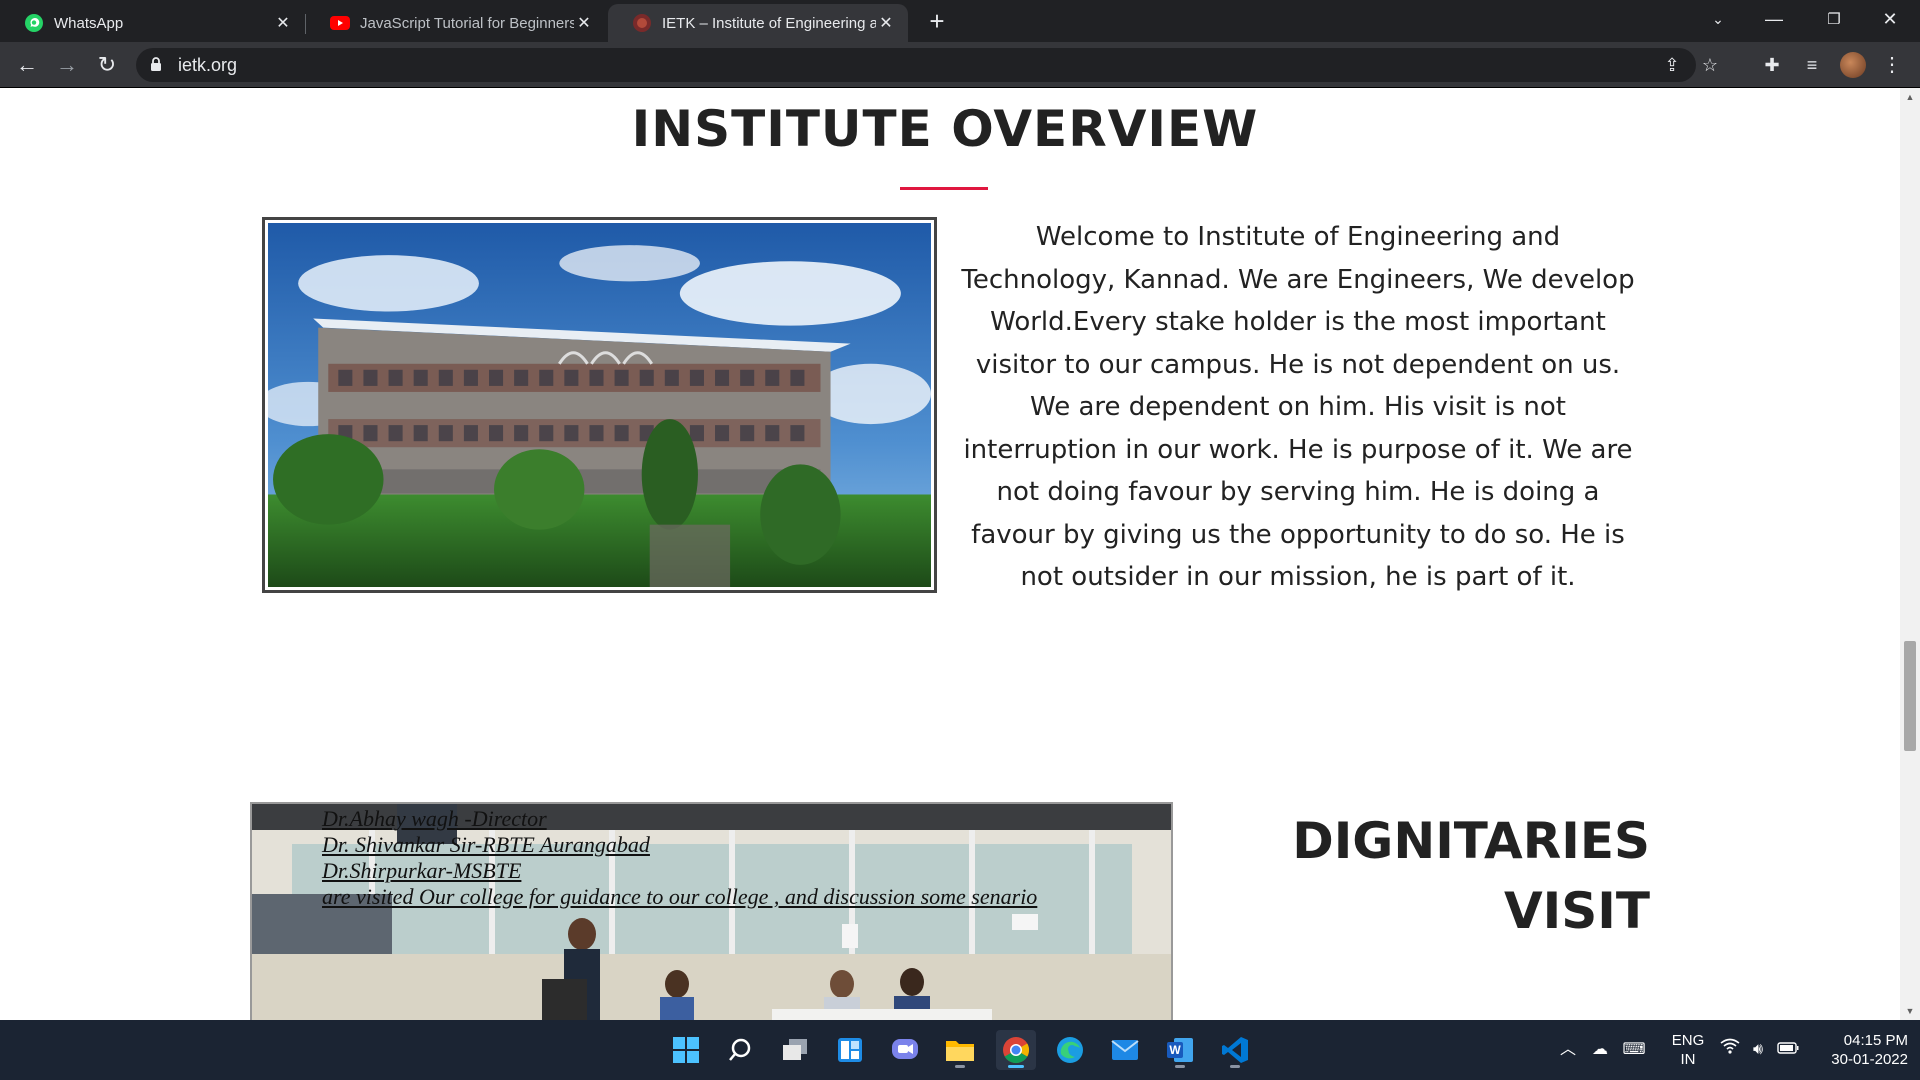 The width and height of the screenshot is (1920, 1080). Describe the element at coordinates (937, 21) in the screenshot. I see `new-tab-button: +` at that location.